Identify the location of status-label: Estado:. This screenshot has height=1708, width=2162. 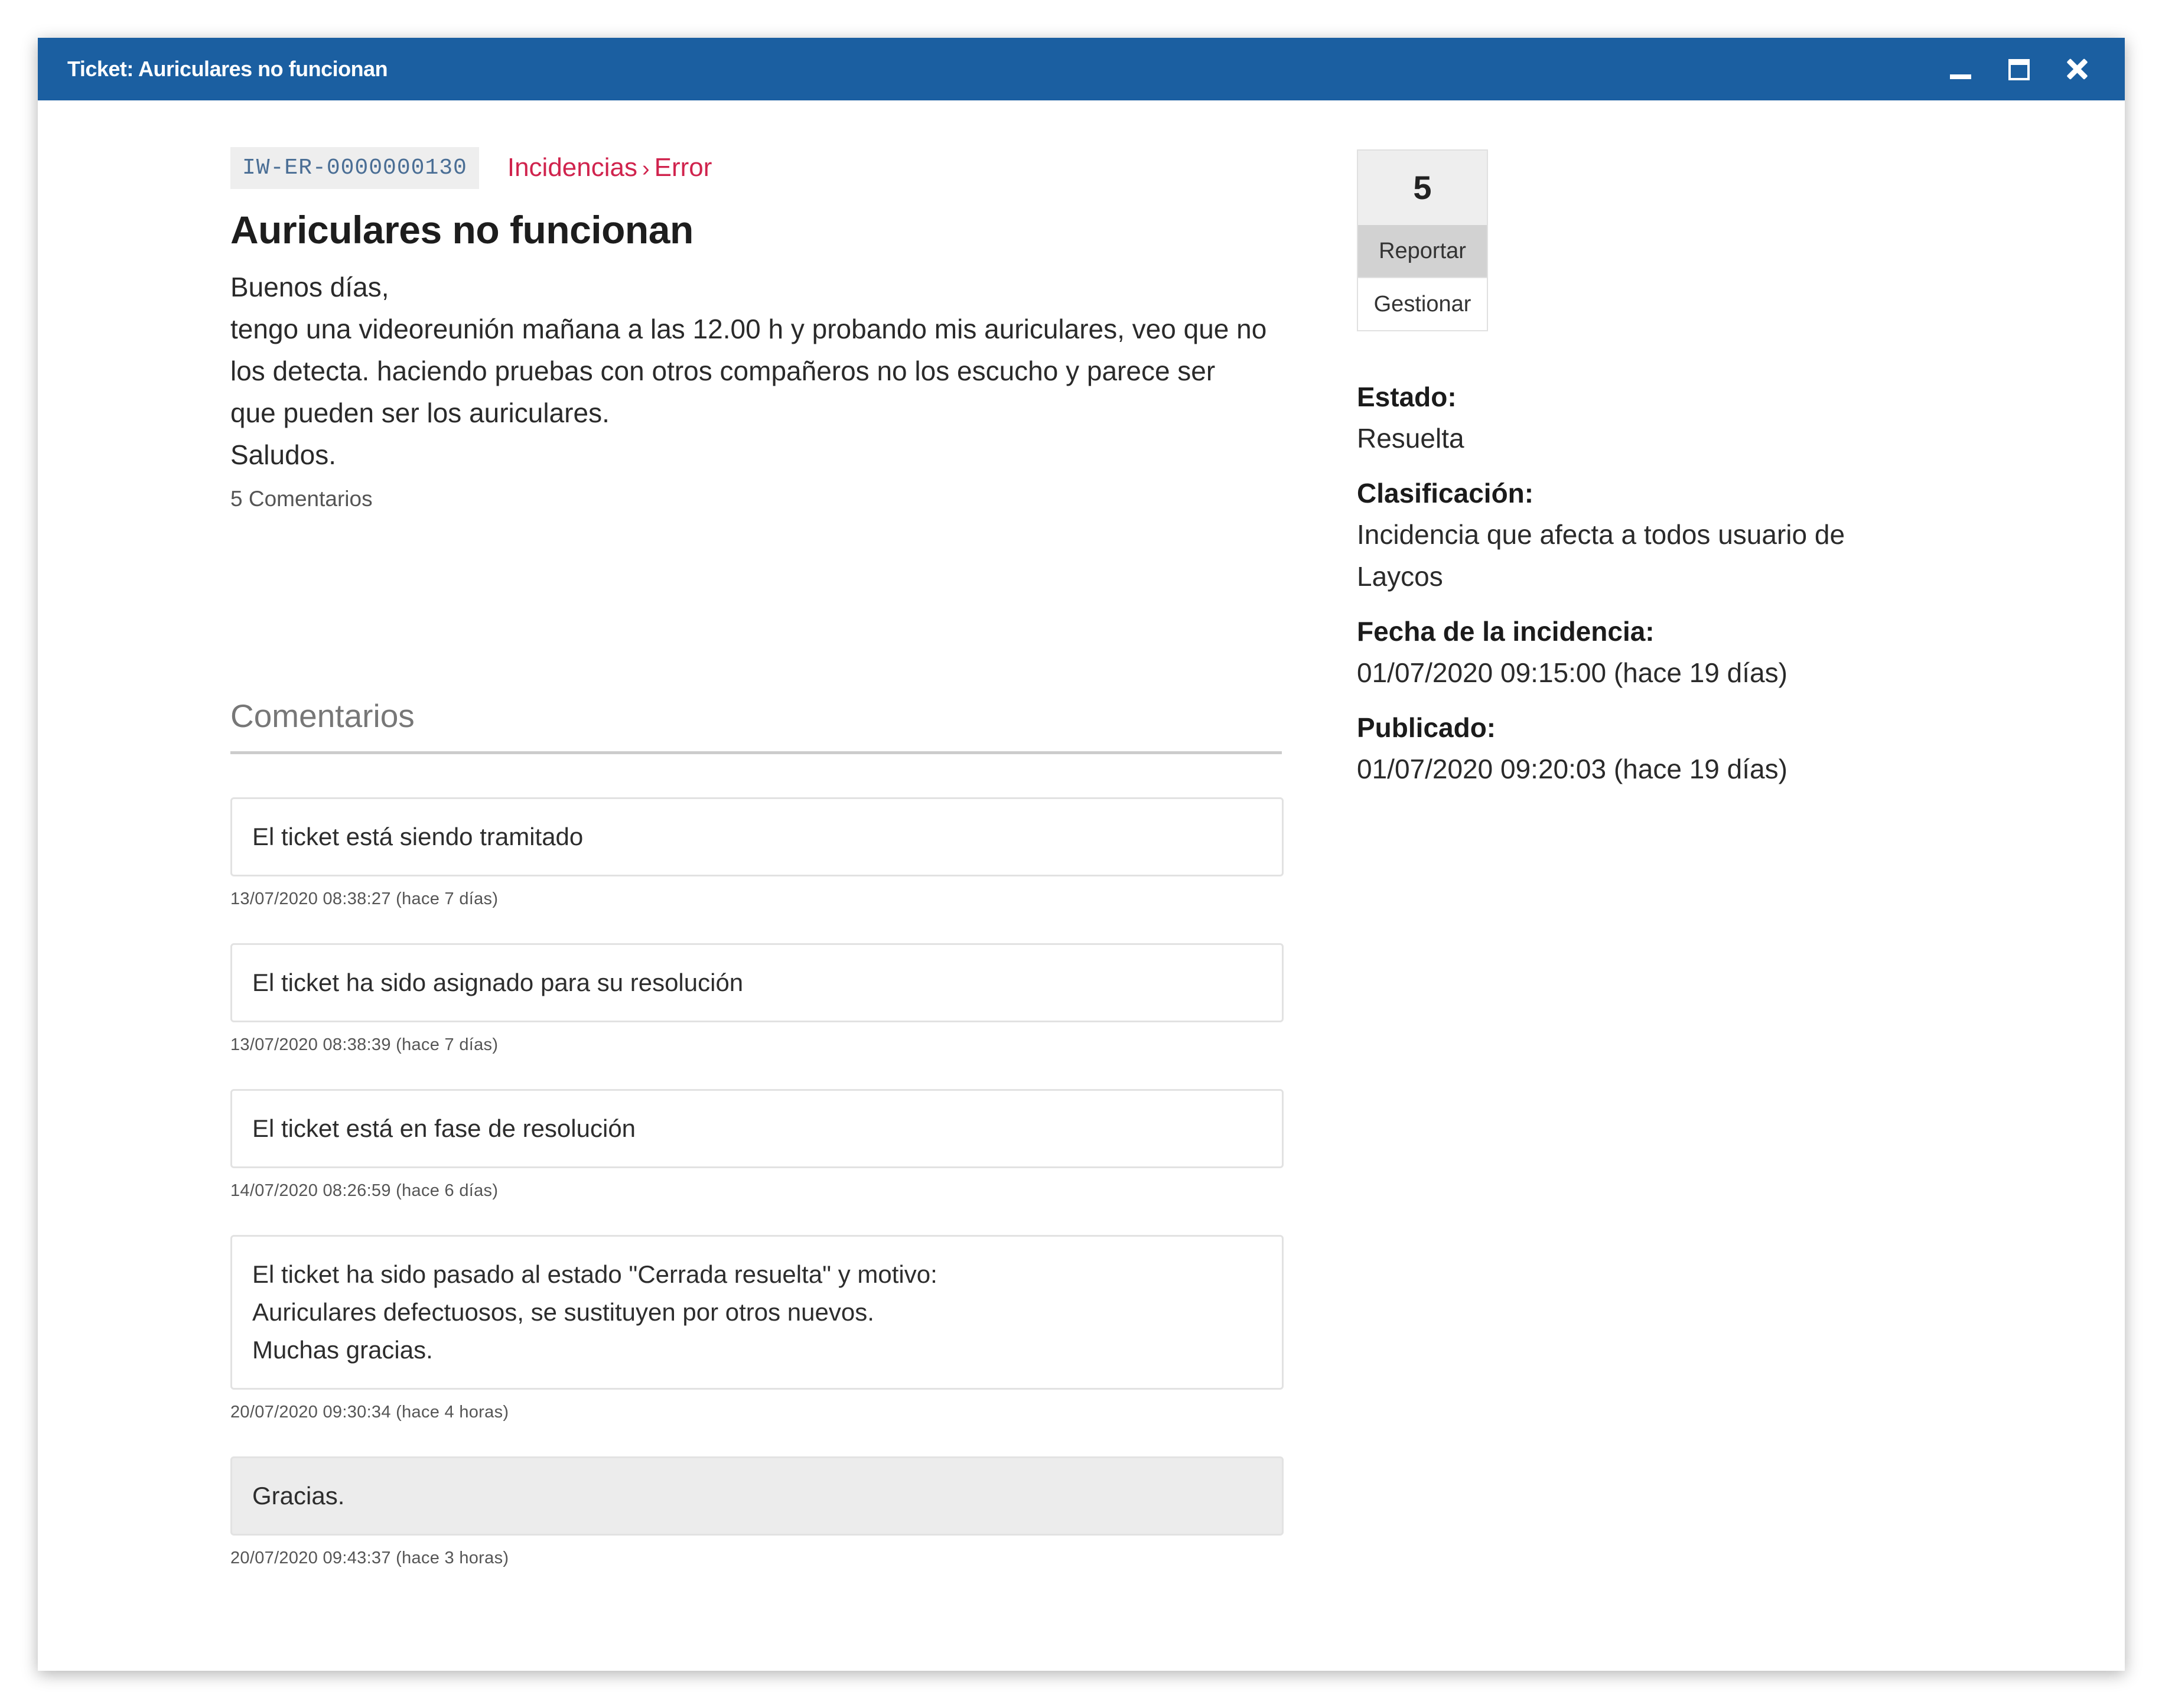
(1407, 397).